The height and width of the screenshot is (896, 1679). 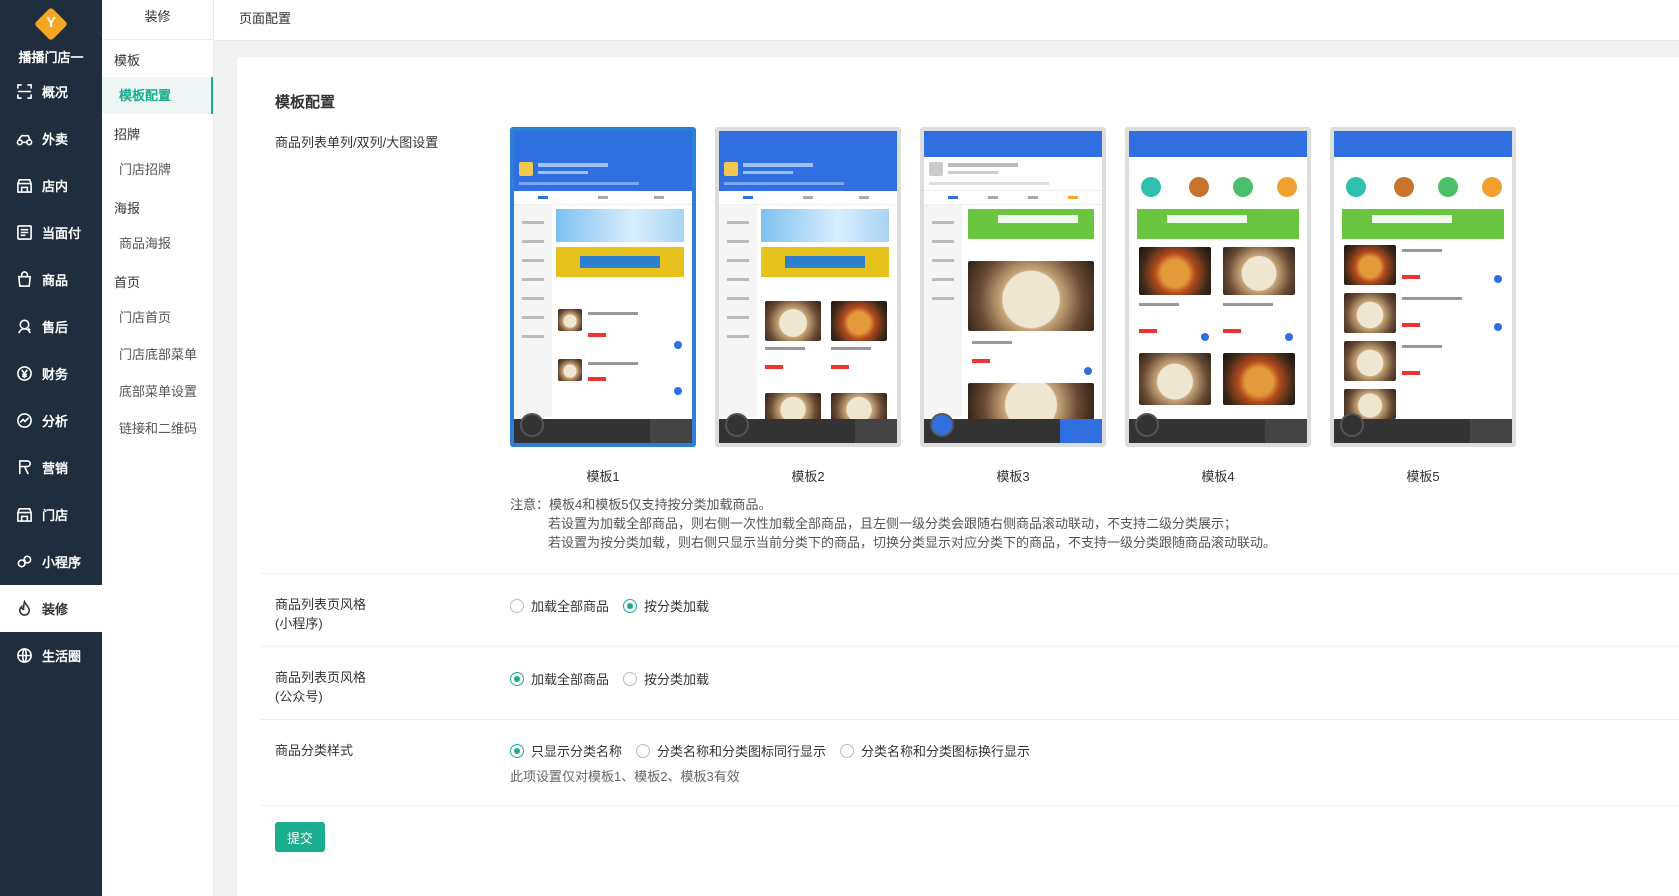 I want to click on style-mp-radio-group: 加载全部商品 按分类加载, so click(x=616, y=678).